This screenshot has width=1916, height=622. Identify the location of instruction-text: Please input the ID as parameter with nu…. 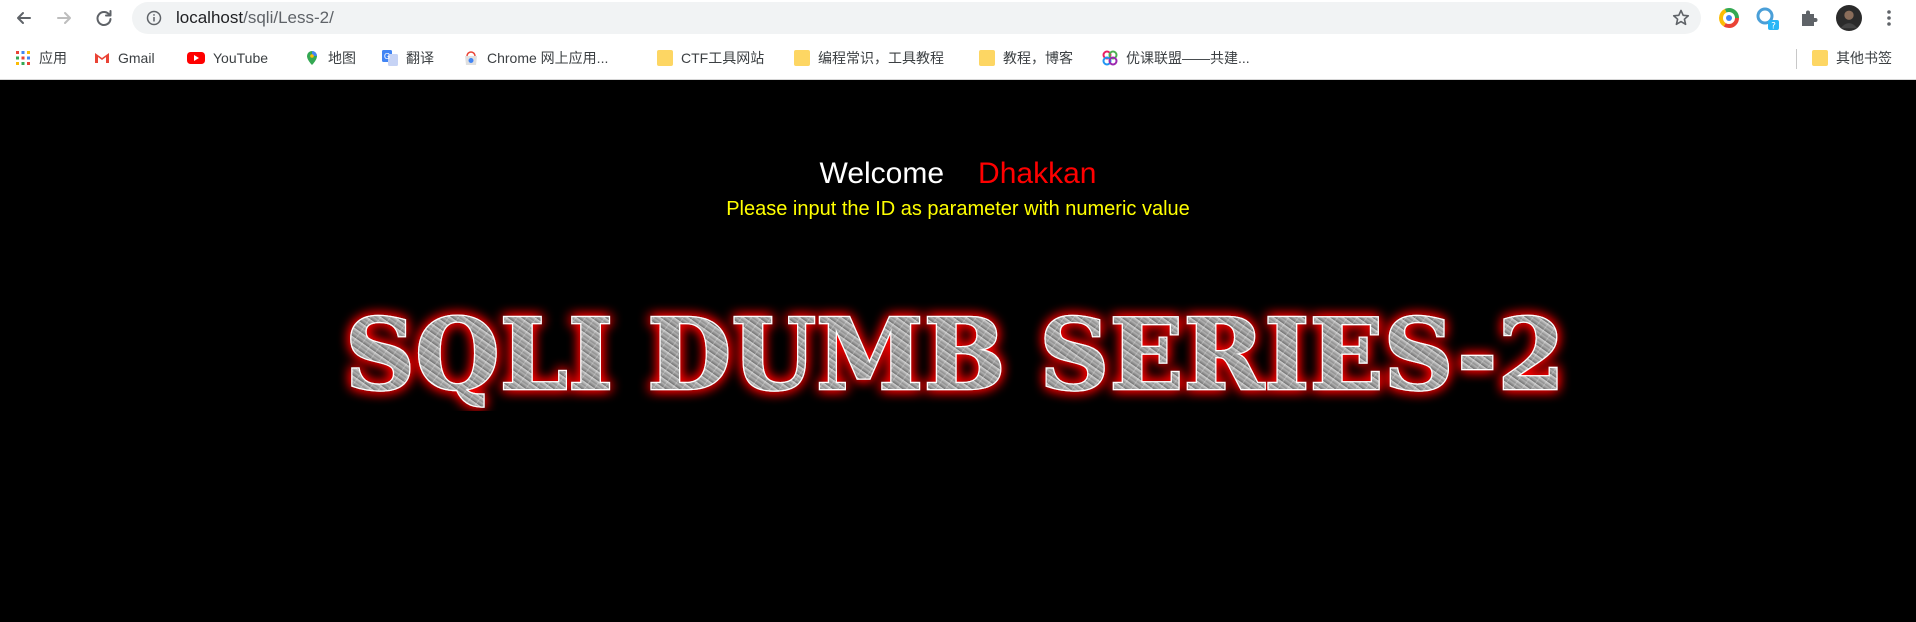
(958, 209).